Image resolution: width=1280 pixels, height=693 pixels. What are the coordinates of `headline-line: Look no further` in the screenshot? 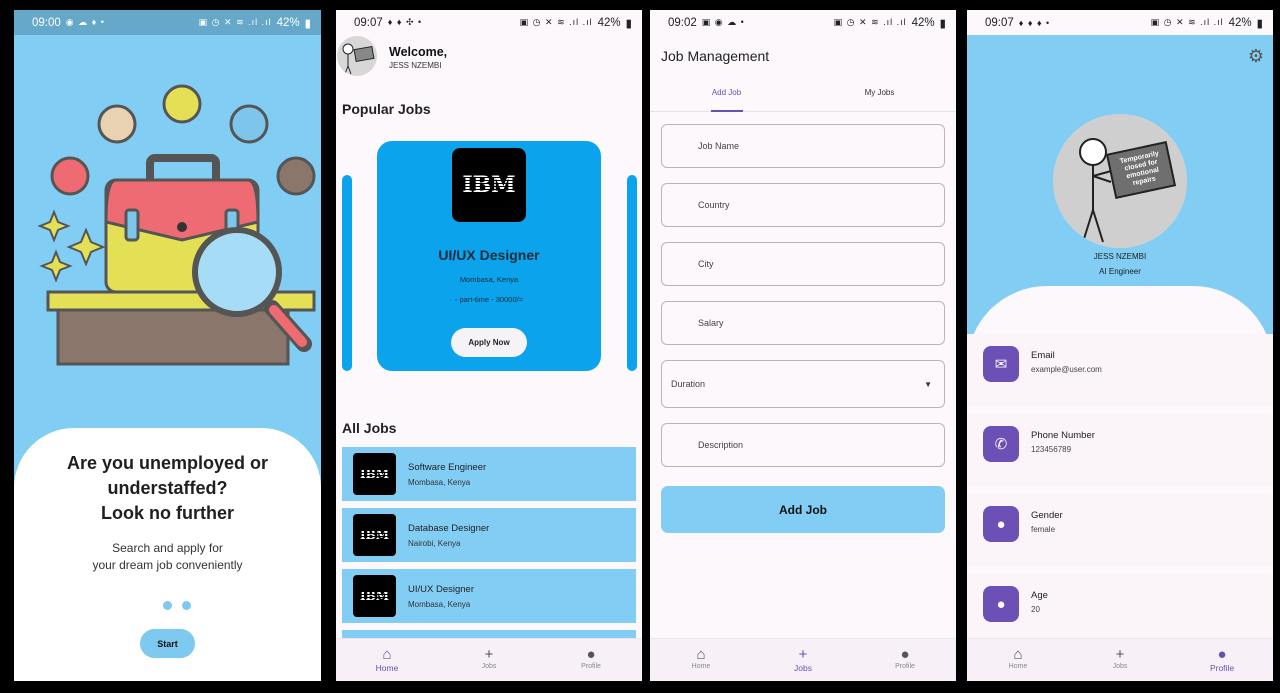 It's located at (167, 513).